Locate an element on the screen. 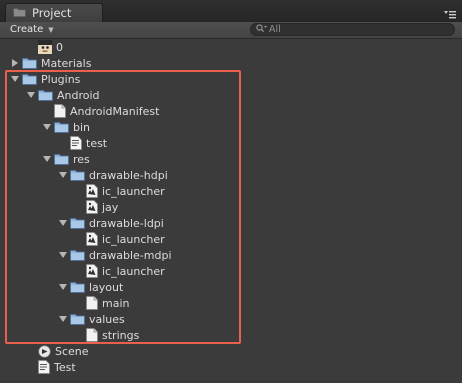  tree-item: test is located at coordinates (82, 143).